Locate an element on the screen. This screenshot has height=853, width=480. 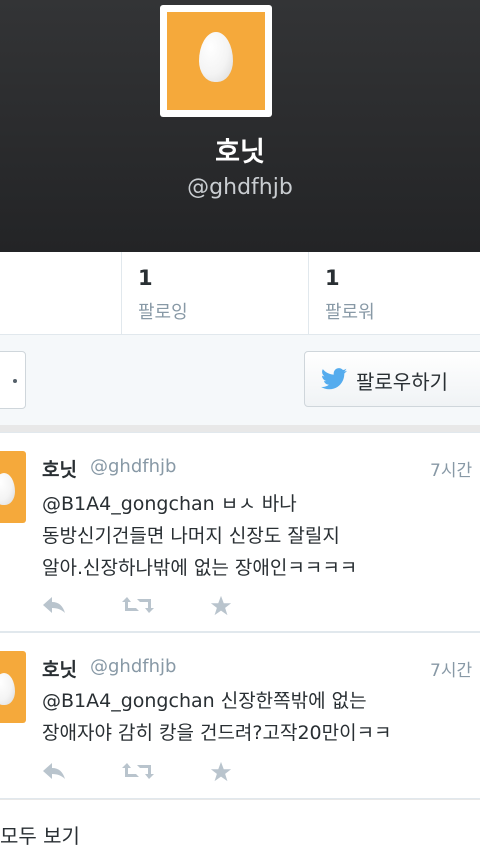
twitter-bird-icon is located at coordinates (334, 381).